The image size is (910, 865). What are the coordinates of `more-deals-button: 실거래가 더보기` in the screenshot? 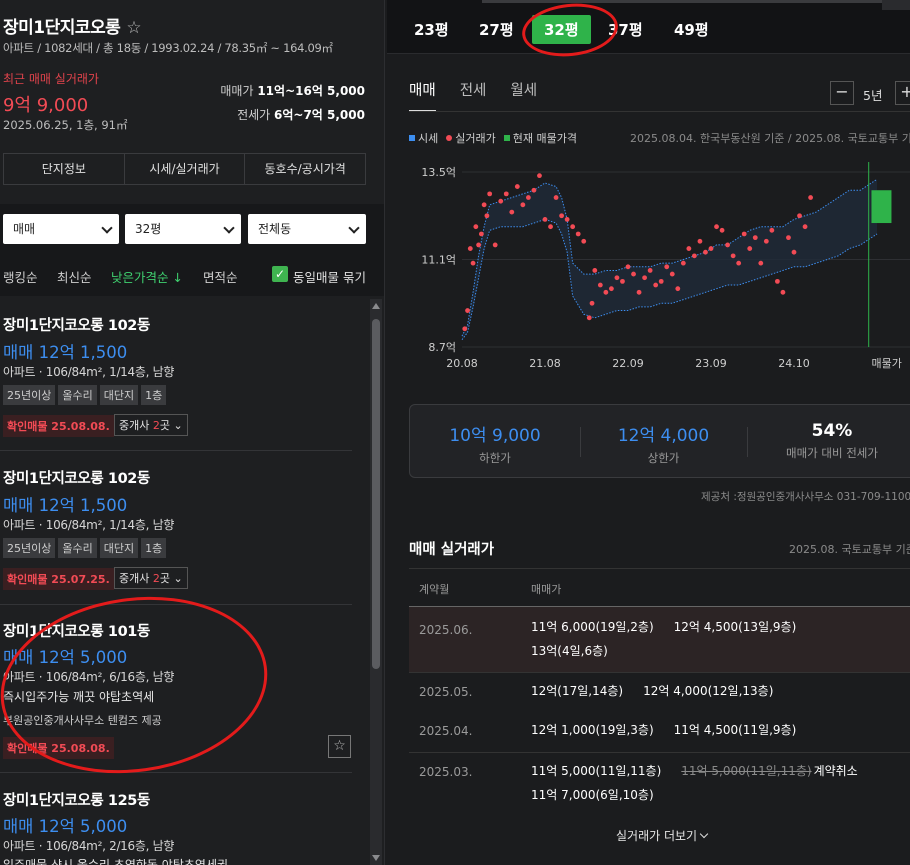 It's located at (662, 835).